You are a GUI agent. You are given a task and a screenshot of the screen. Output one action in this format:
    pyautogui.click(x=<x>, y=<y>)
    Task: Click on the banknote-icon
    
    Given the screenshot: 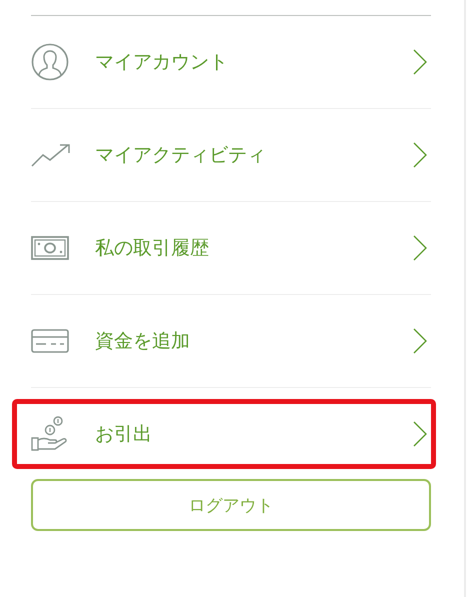 What is the action you would take?
    pyautogui.click(x=50, y=248)
    